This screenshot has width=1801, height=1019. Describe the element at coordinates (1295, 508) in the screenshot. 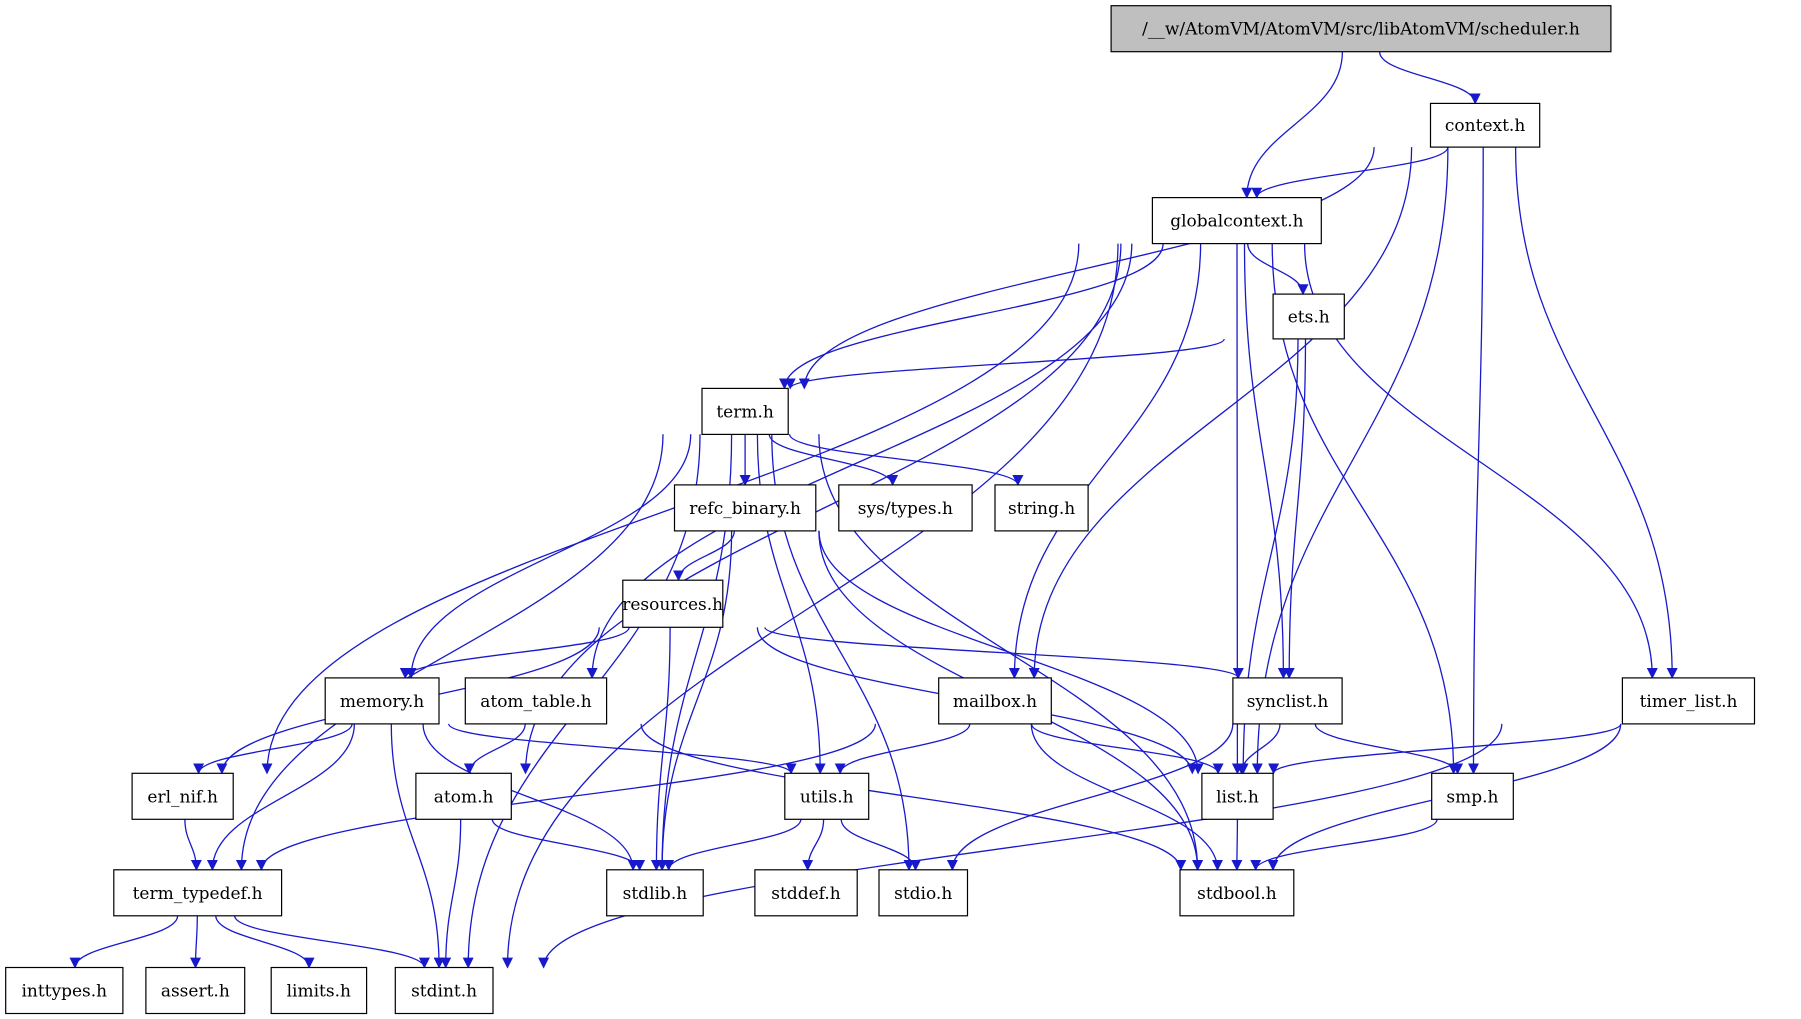

I see `edge-ets-to-synclist` at that location.